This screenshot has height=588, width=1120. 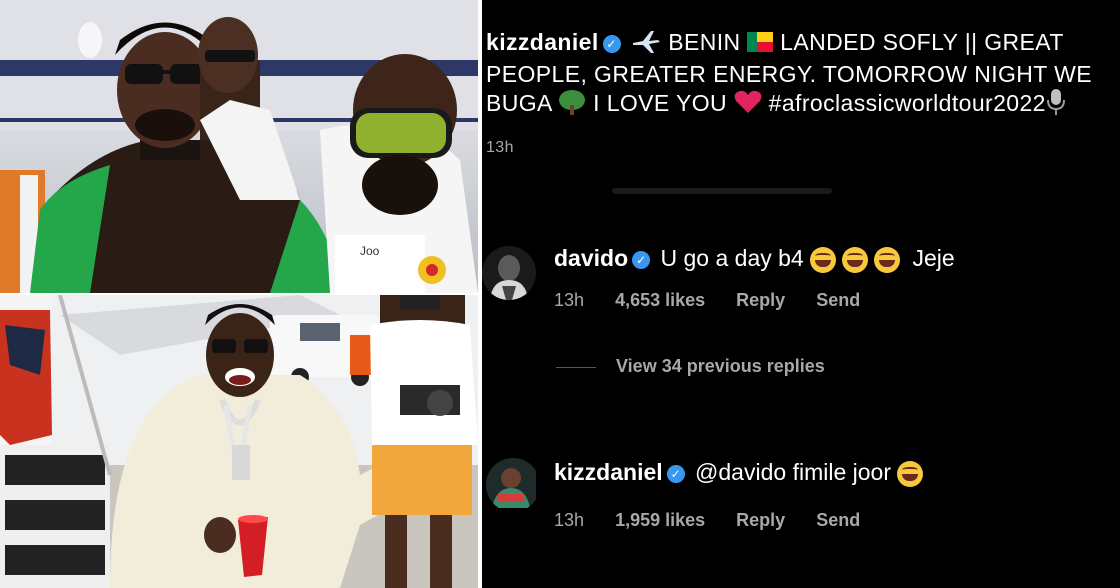 I want to click on comment-kizzdaniel-meta: 13h 1,959 likes Reply Send, so click(x=720, y=520).